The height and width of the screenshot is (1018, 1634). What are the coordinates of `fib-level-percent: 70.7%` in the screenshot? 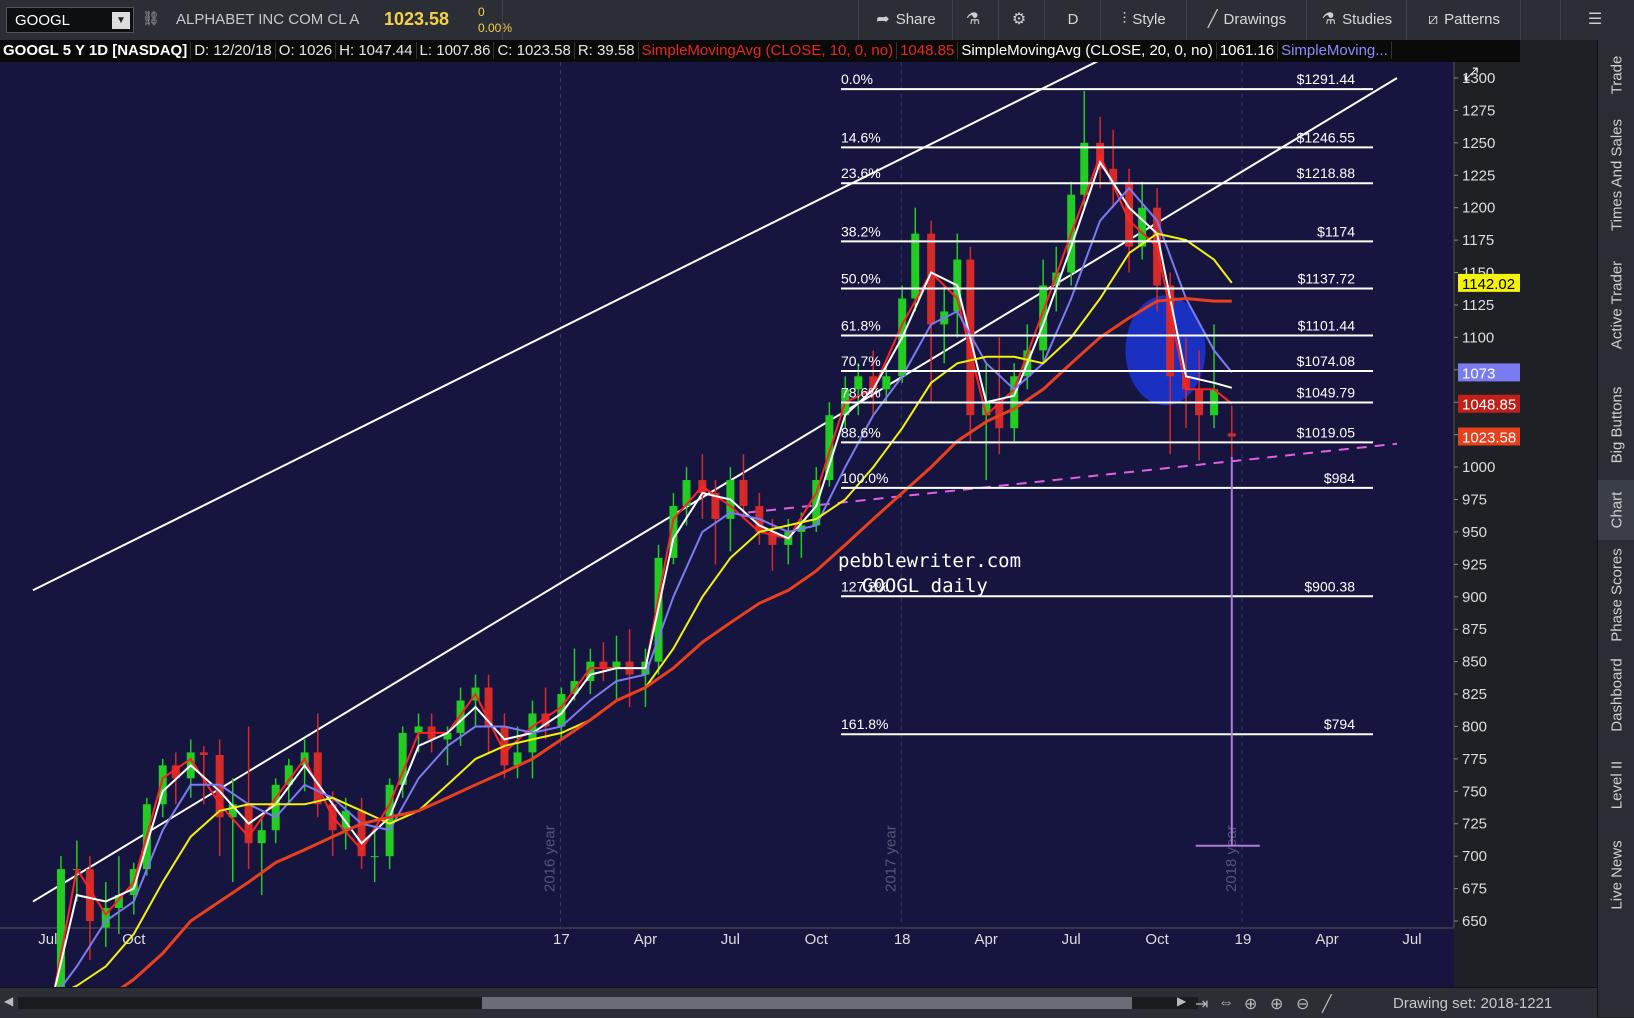 It's located at (861, 361).